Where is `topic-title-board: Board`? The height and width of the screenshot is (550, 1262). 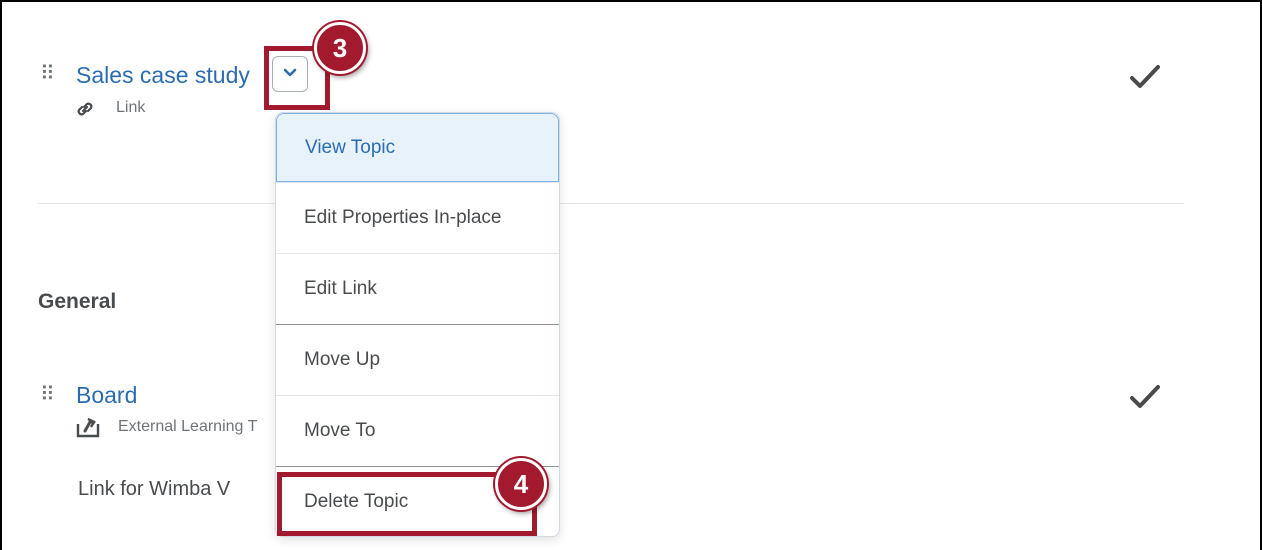 topic-title-board: Board is located at coordinates (106, 395).